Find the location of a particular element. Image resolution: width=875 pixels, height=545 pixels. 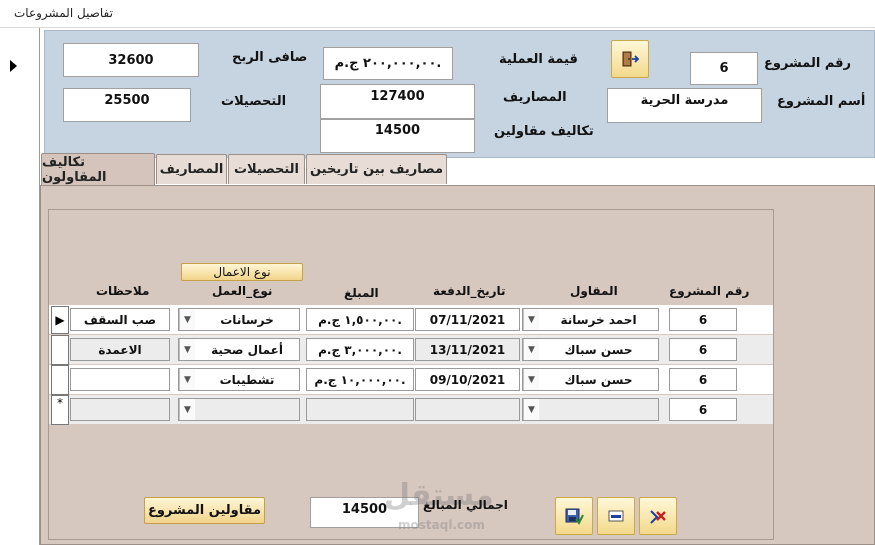

contractor-combo: ▼ احمد خرسانة is located at coordinates (590, 319).